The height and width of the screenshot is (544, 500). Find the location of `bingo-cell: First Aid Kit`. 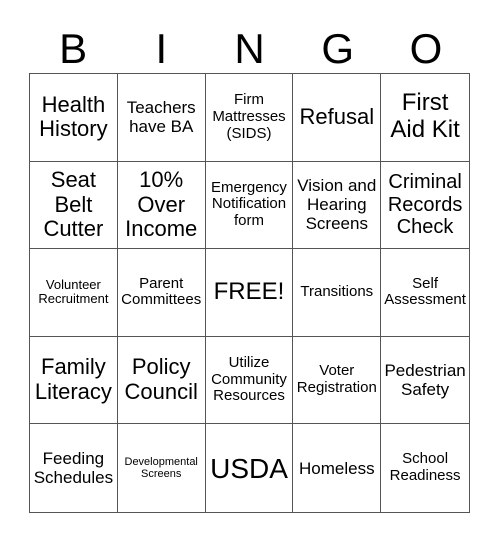

bingo-cell: First Aid Kit is located at coordinates (425, 118).